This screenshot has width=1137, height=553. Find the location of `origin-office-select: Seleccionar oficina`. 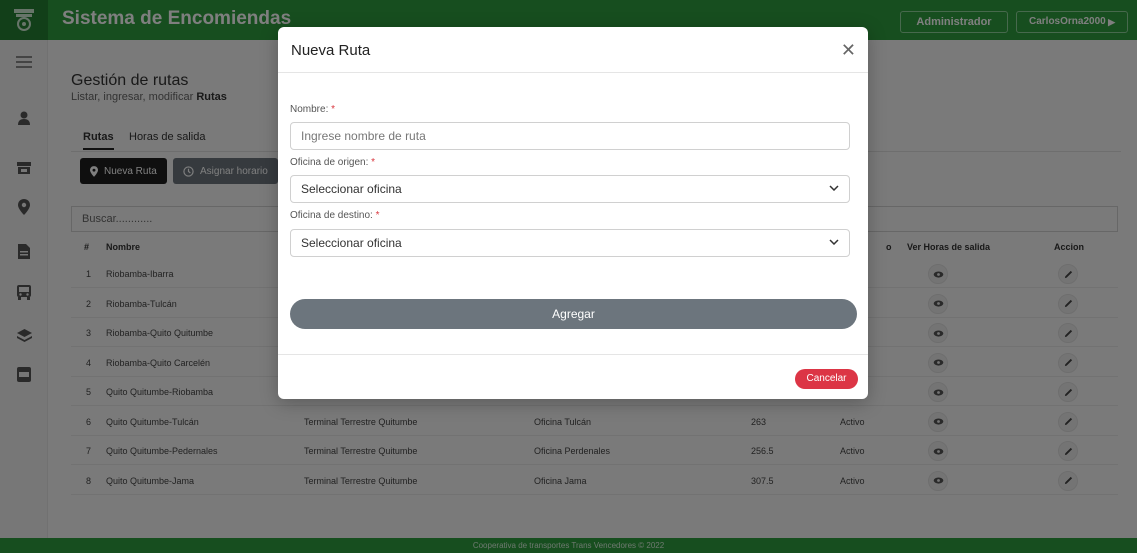

origin-office-select: Seleccionar oficina is located at coordinates (570, 189).